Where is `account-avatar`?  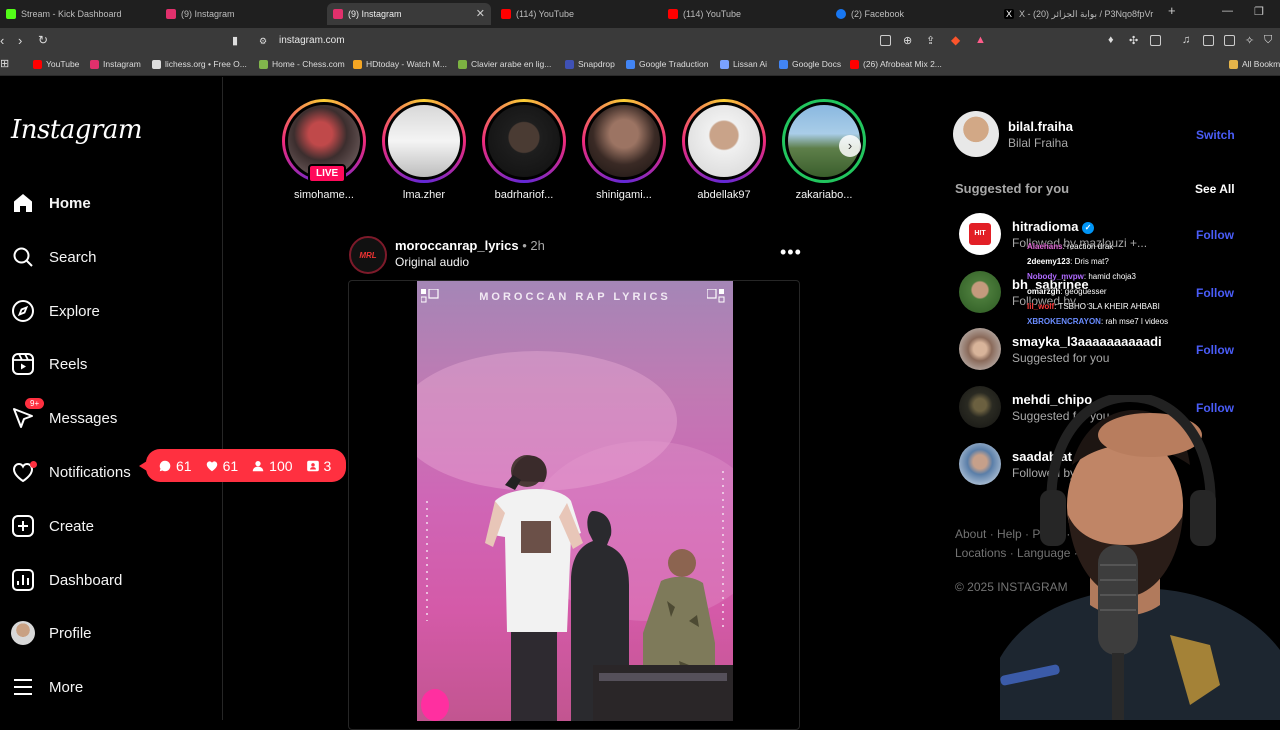
account-avatar is located at coordinates (976, 134).